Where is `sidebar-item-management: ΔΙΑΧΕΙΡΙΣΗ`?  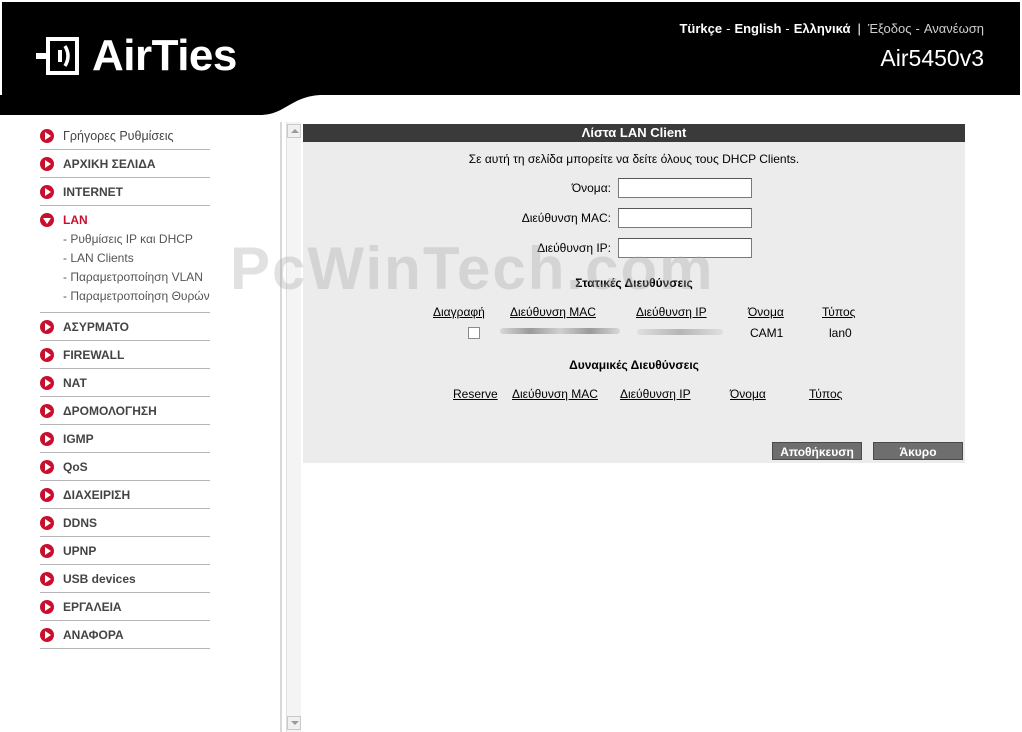
sidebar-item-management: ΔΙΑΧΕΙΡΙΣΗ is located at coordinates (125, 495).